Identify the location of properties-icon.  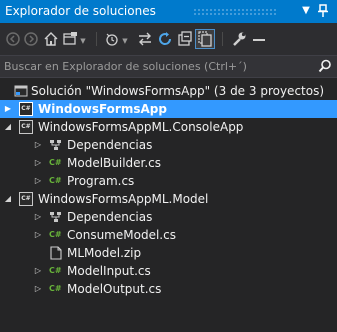
(239, 39).